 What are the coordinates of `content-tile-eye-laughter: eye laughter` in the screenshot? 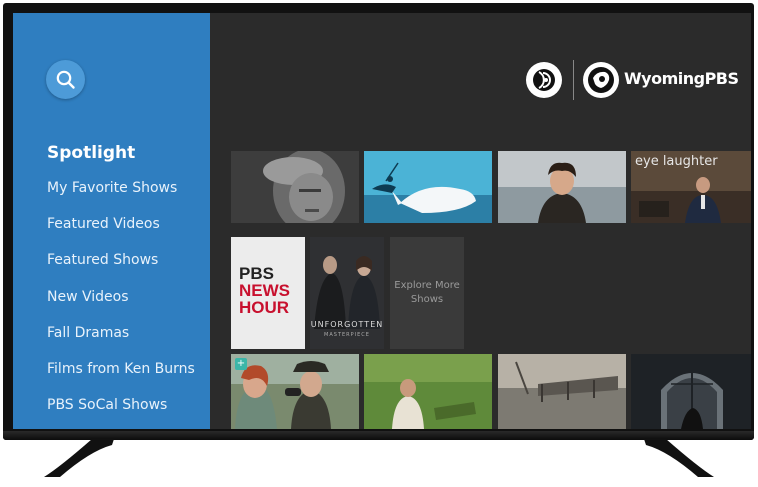 It's located at (691, 187).